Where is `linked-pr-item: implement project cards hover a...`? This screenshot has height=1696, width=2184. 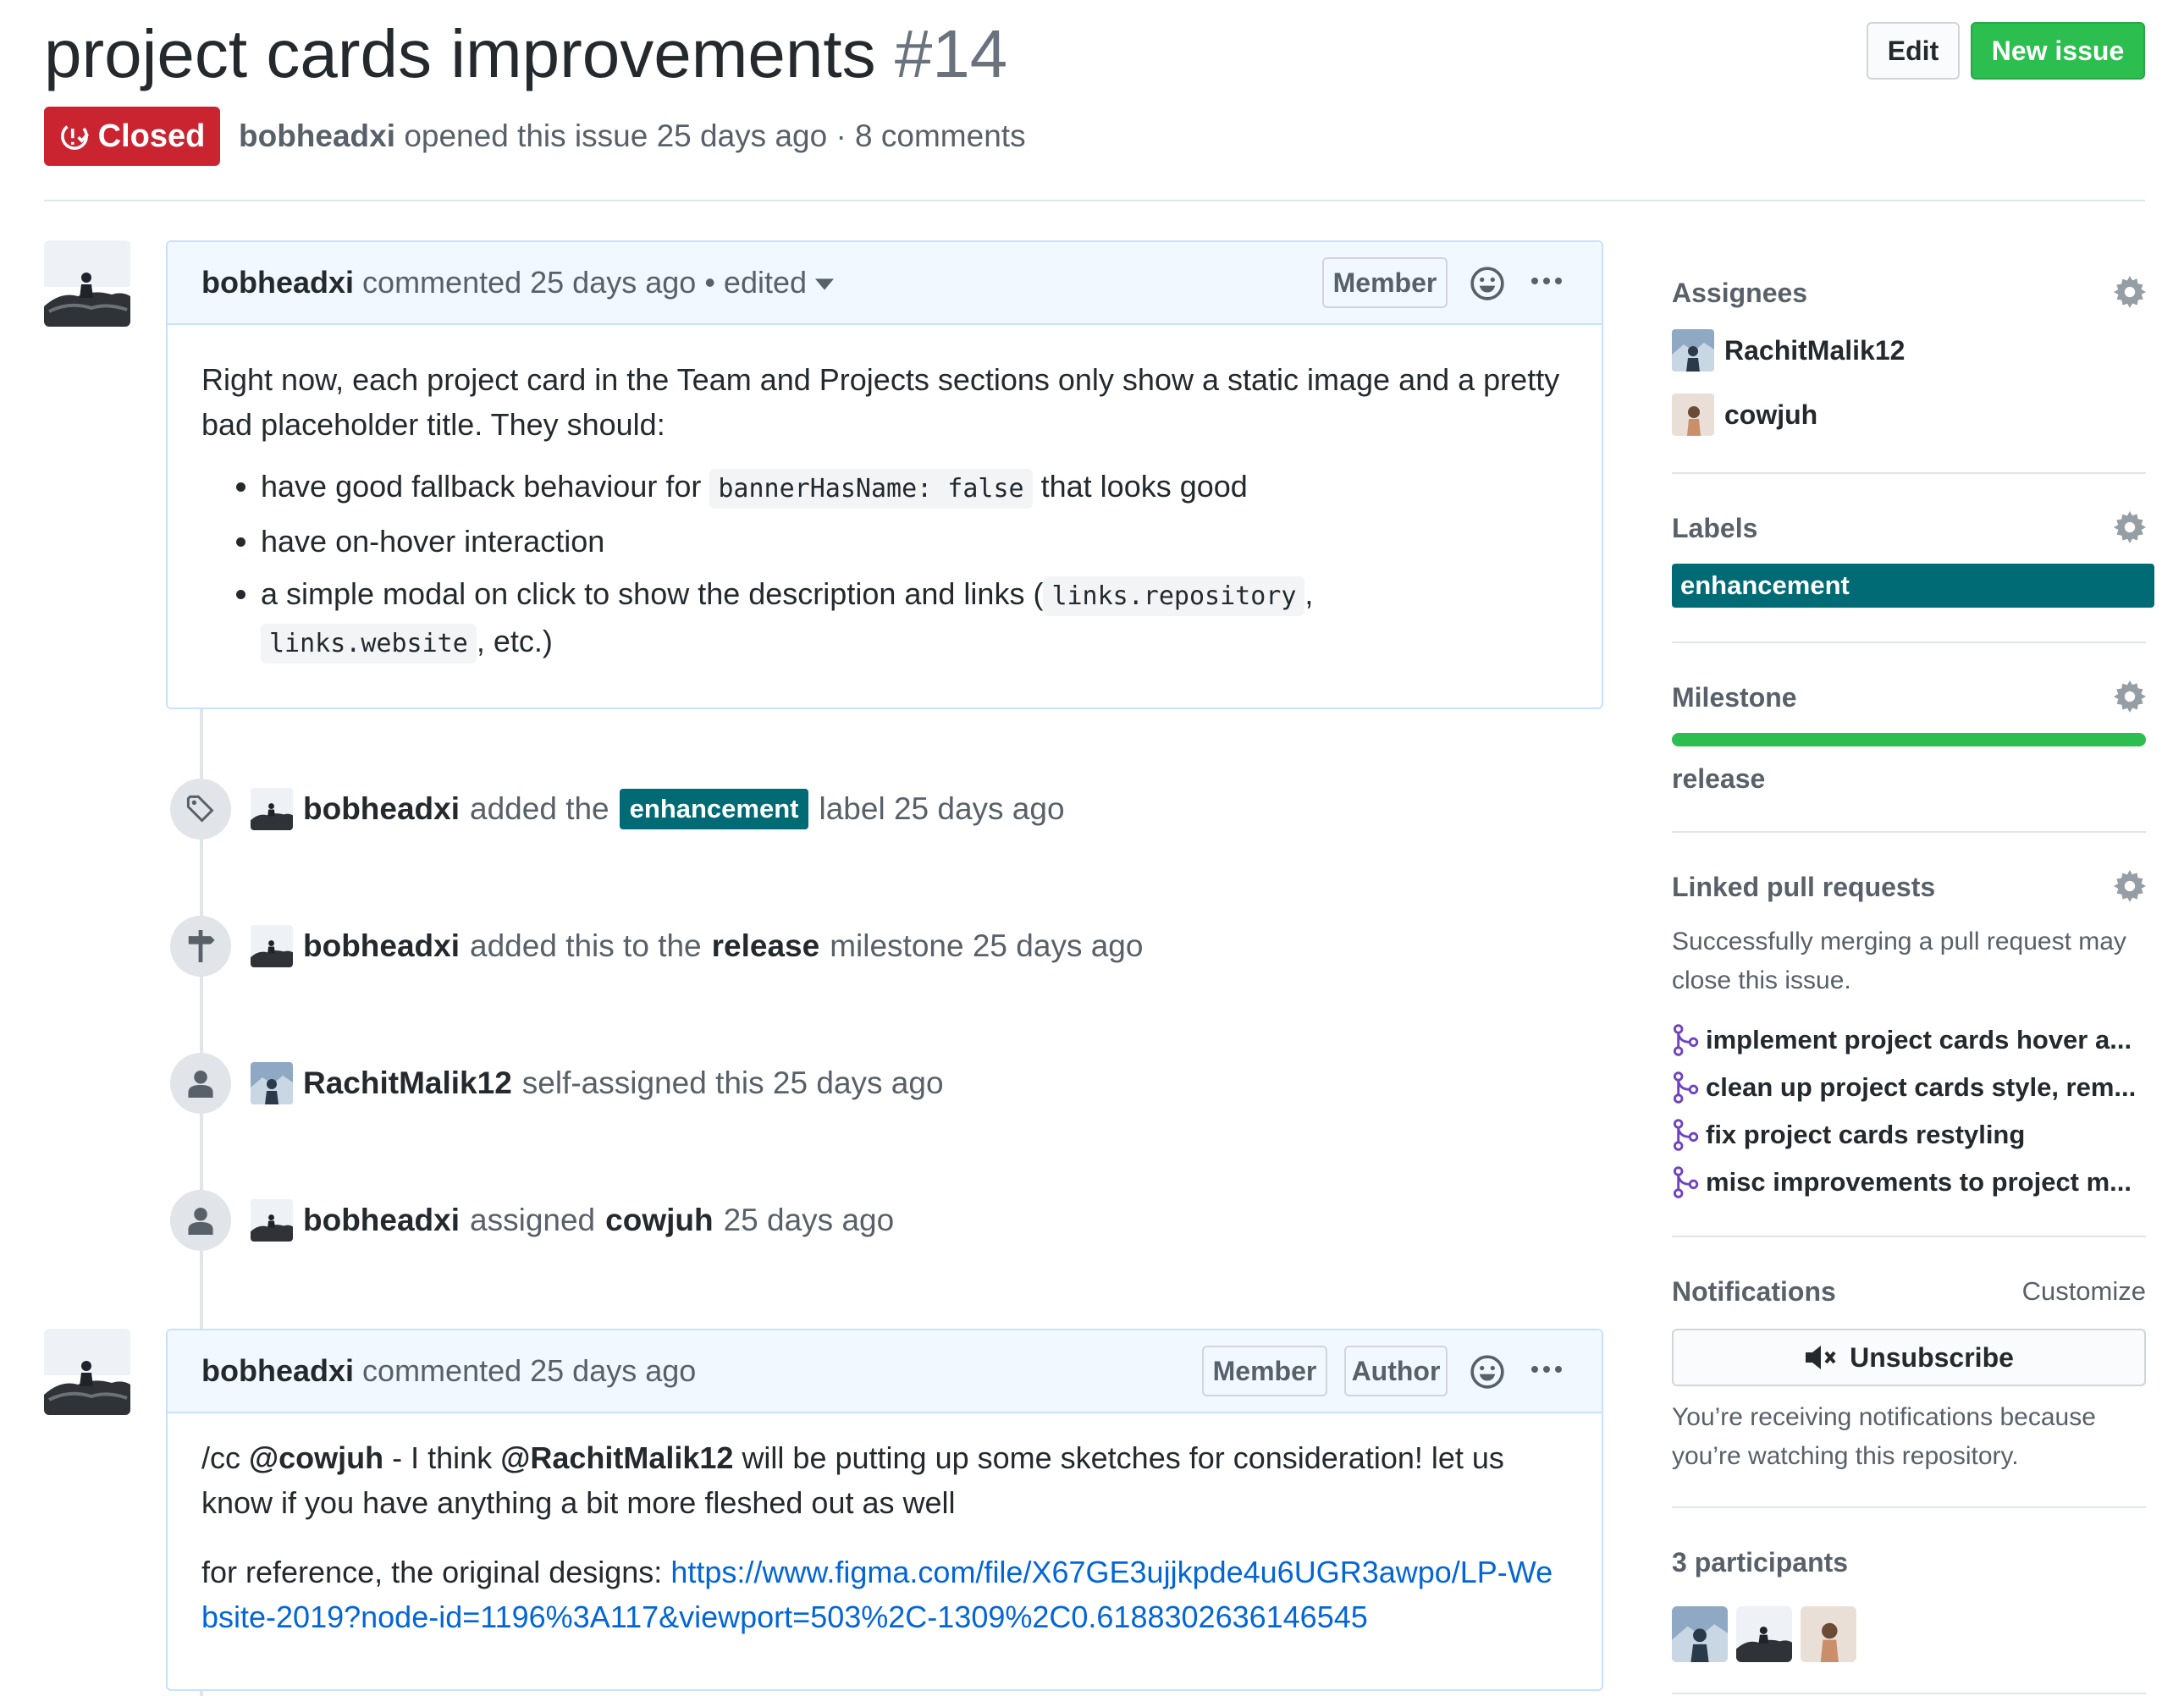
linked-pr-item: implement project cards hover a... is located at coordinates (1909, 1040).